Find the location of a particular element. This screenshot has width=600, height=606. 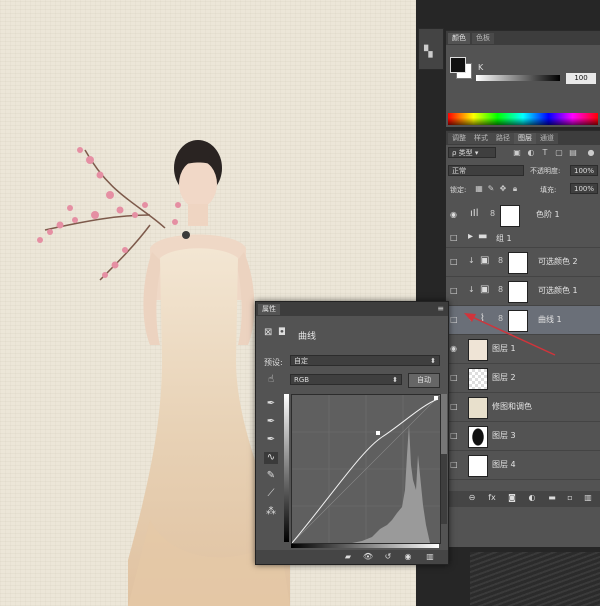

trash-icon: ▥ is located at coordinates (588, 498).